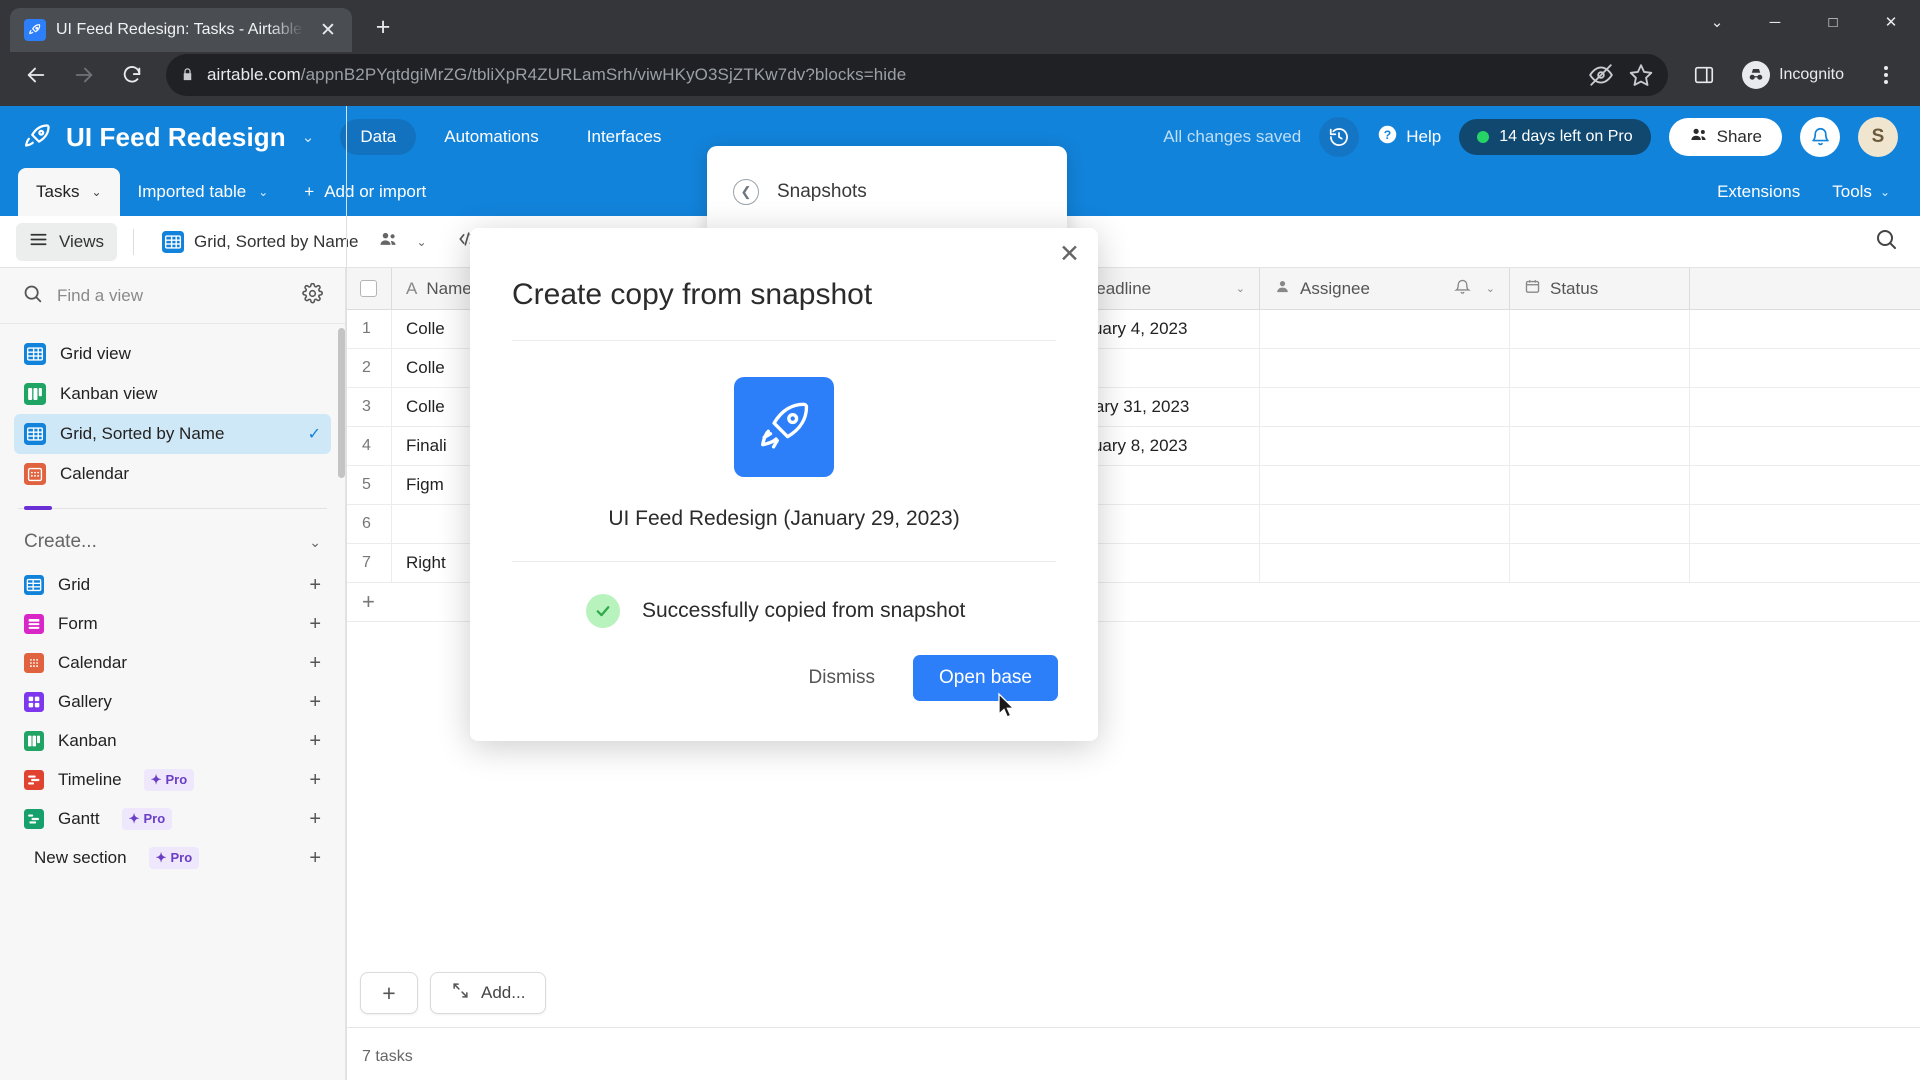 This screenshot has width=1920, height=1080. I want to click on views-toggle-button: Views, so click(67, 241).